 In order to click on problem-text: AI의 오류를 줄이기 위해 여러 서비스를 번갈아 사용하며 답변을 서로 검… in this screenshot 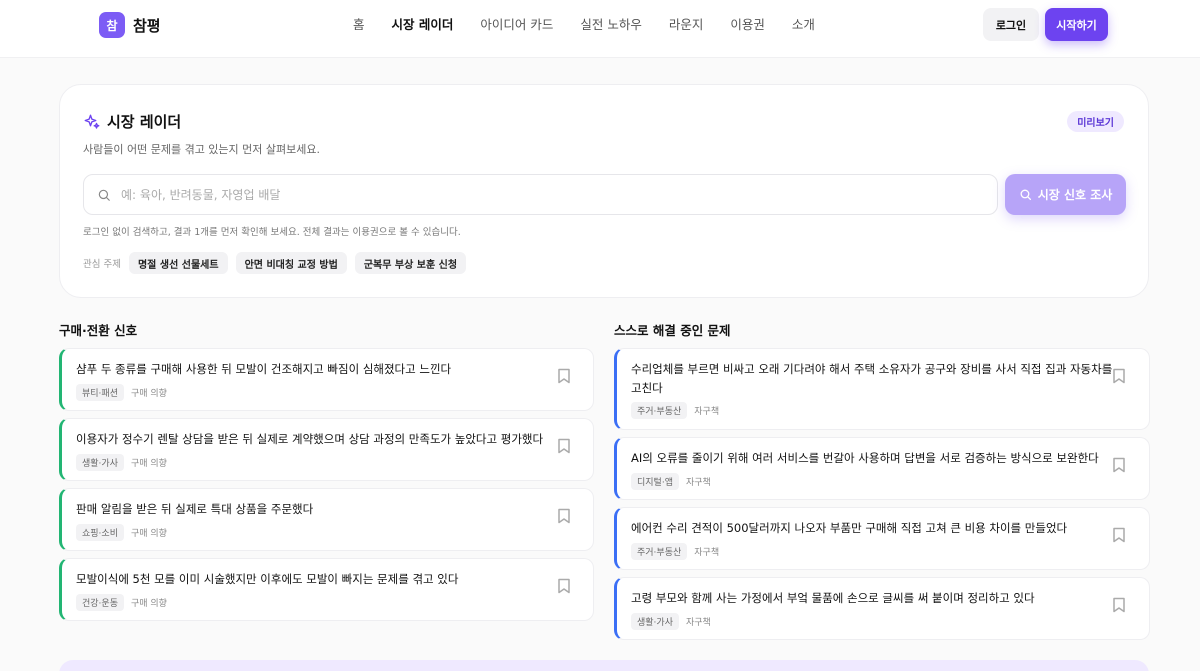, I will do `click(865, 458)`.